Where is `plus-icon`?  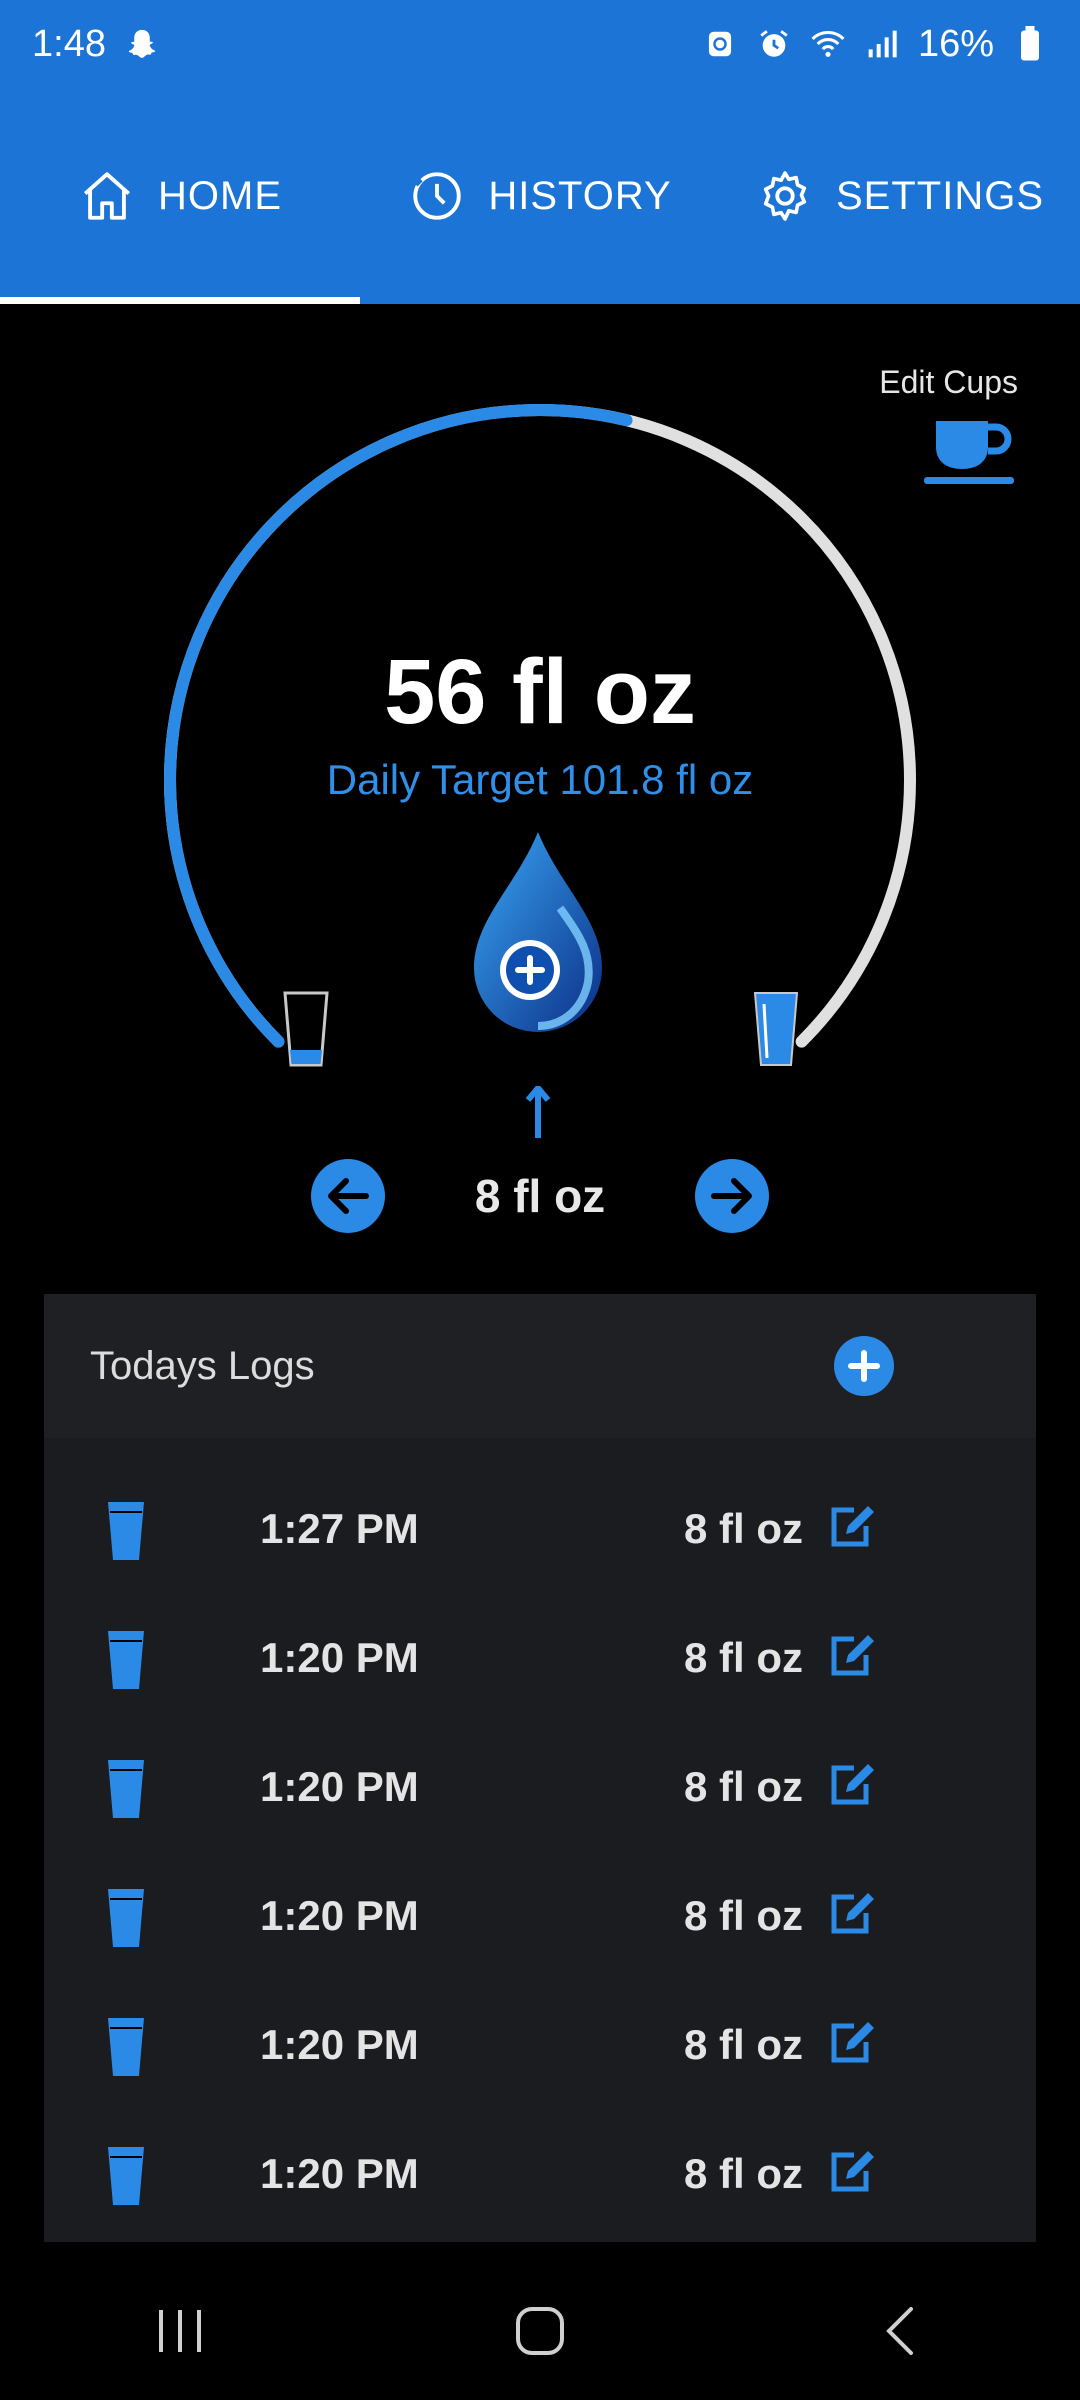
plus-icon is located at coordinates (864, 1366).